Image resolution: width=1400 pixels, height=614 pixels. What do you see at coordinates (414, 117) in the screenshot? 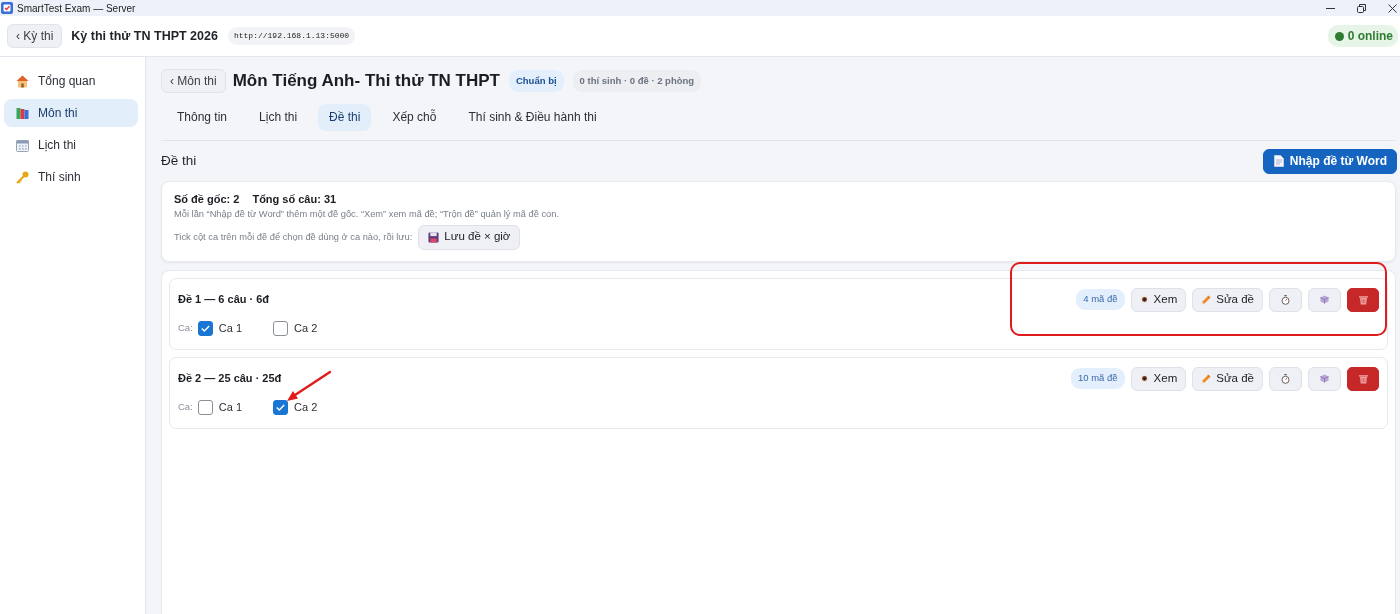
I see `tab: Xếp chỗ` at bounding box center [414, 117].